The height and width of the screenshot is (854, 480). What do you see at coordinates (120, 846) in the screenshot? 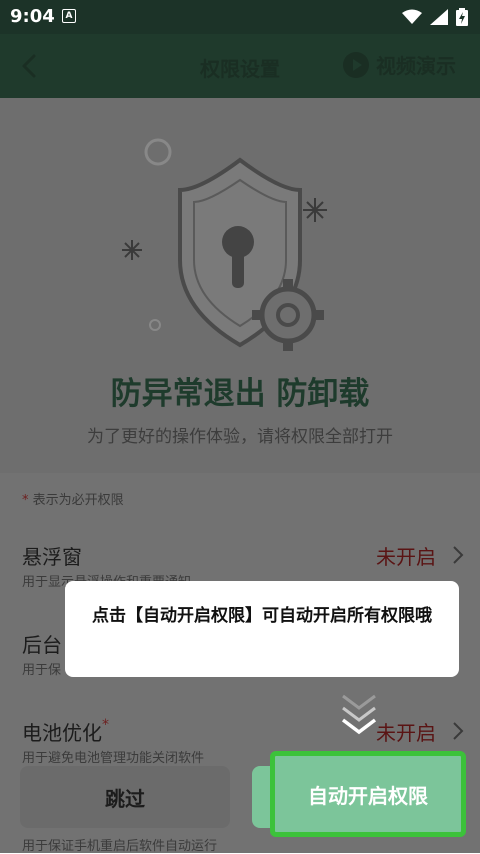
I see `footer-partial-text: 用于保证手机重启后软件自动运行` at bounding box center [120, 846].